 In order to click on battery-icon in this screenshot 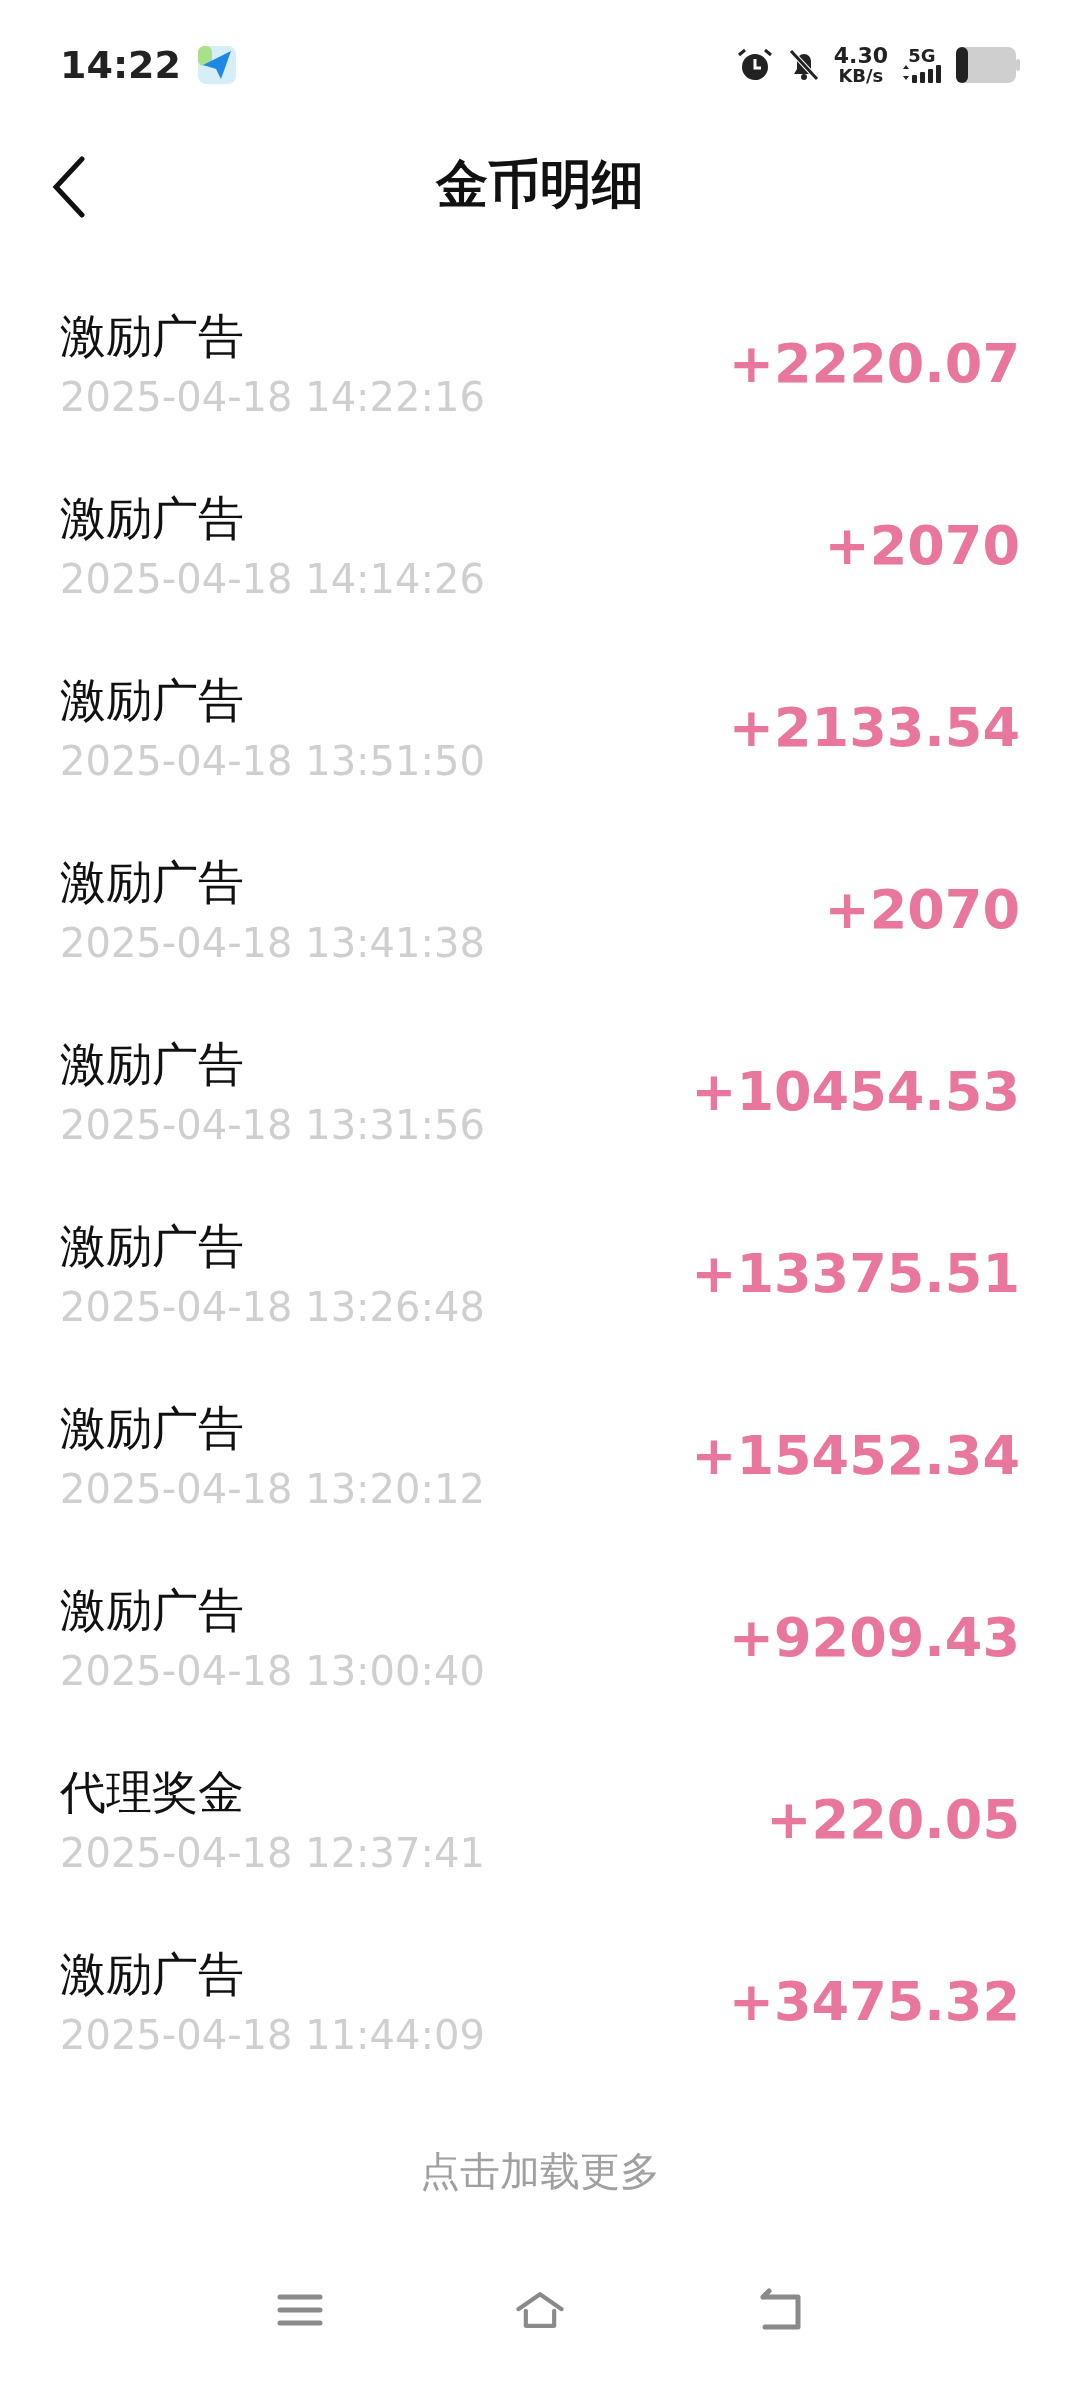, I will do `click(988, 65)`.